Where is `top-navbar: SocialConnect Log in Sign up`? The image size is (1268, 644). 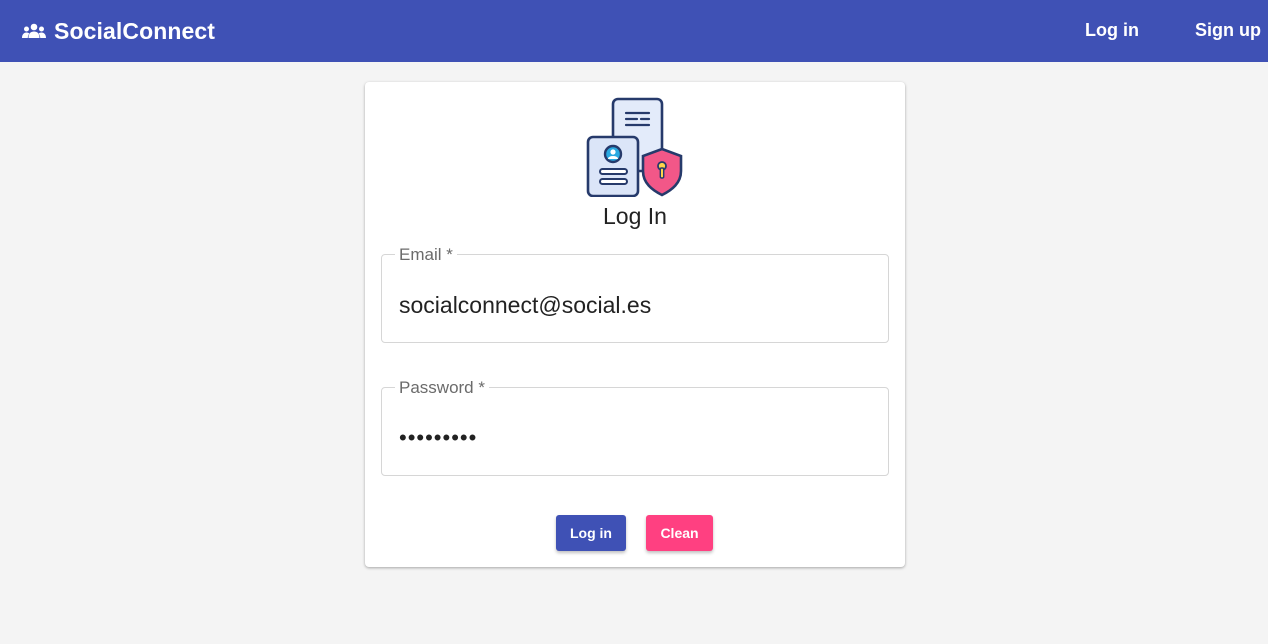
top-navbar: SocialConnect Log in Sign up is located at coordinates (634, 31).